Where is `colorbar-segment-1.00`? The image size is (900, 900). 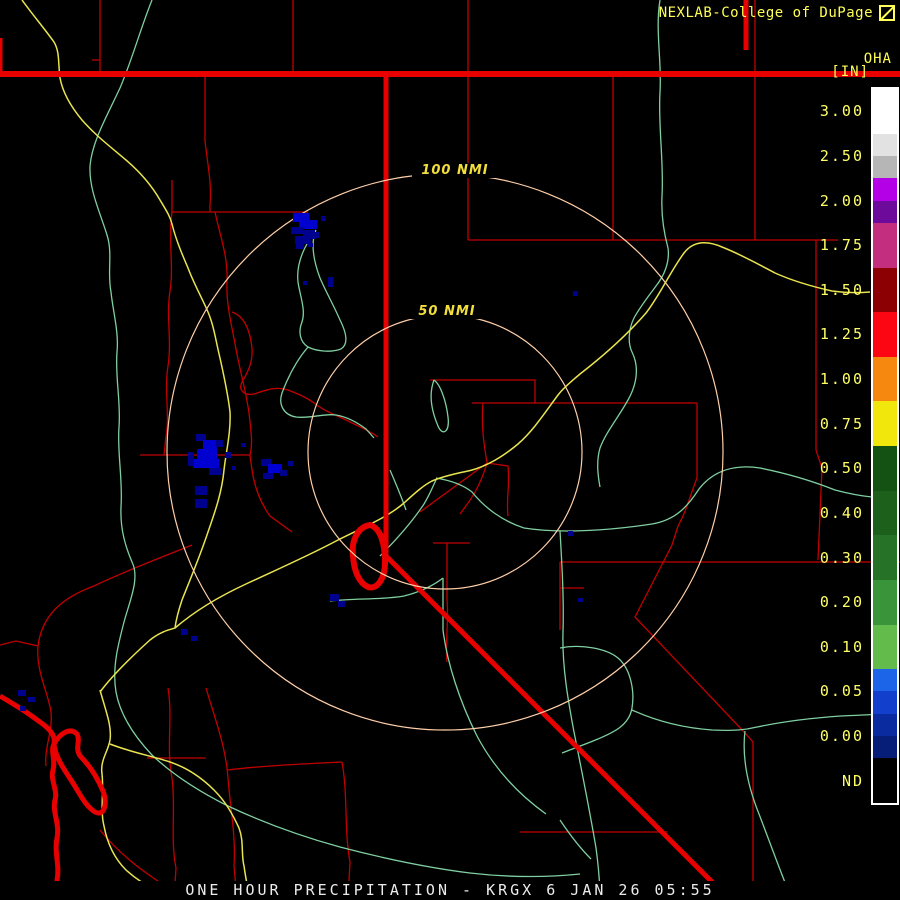 colorbar-segment-1.00 is located at coordinates (885, 379).